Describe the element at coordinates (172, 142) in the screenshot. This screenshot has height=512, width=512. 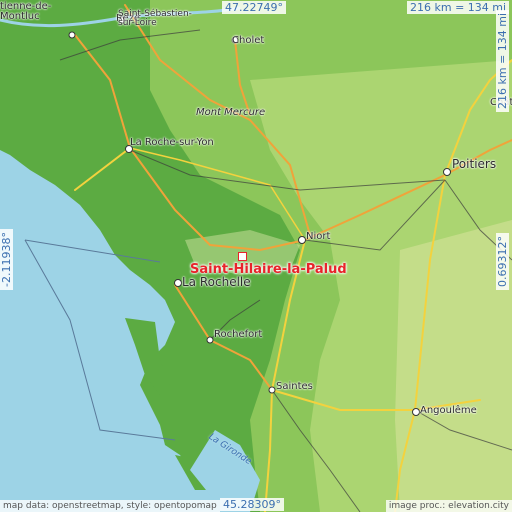
I see `city-label-la-roche-sur-yon: La Roche-sur-Yon` at that location.